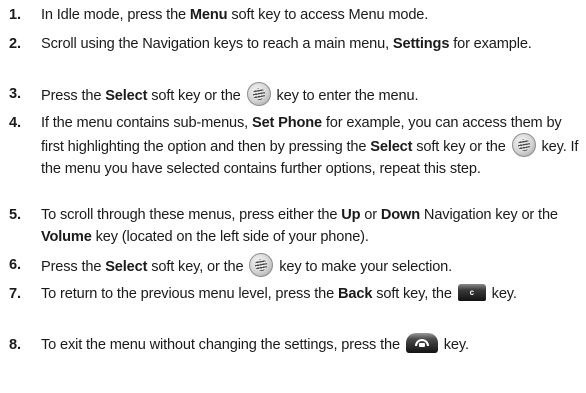  I want to click on down-key-label: Down, so click(400, 215).